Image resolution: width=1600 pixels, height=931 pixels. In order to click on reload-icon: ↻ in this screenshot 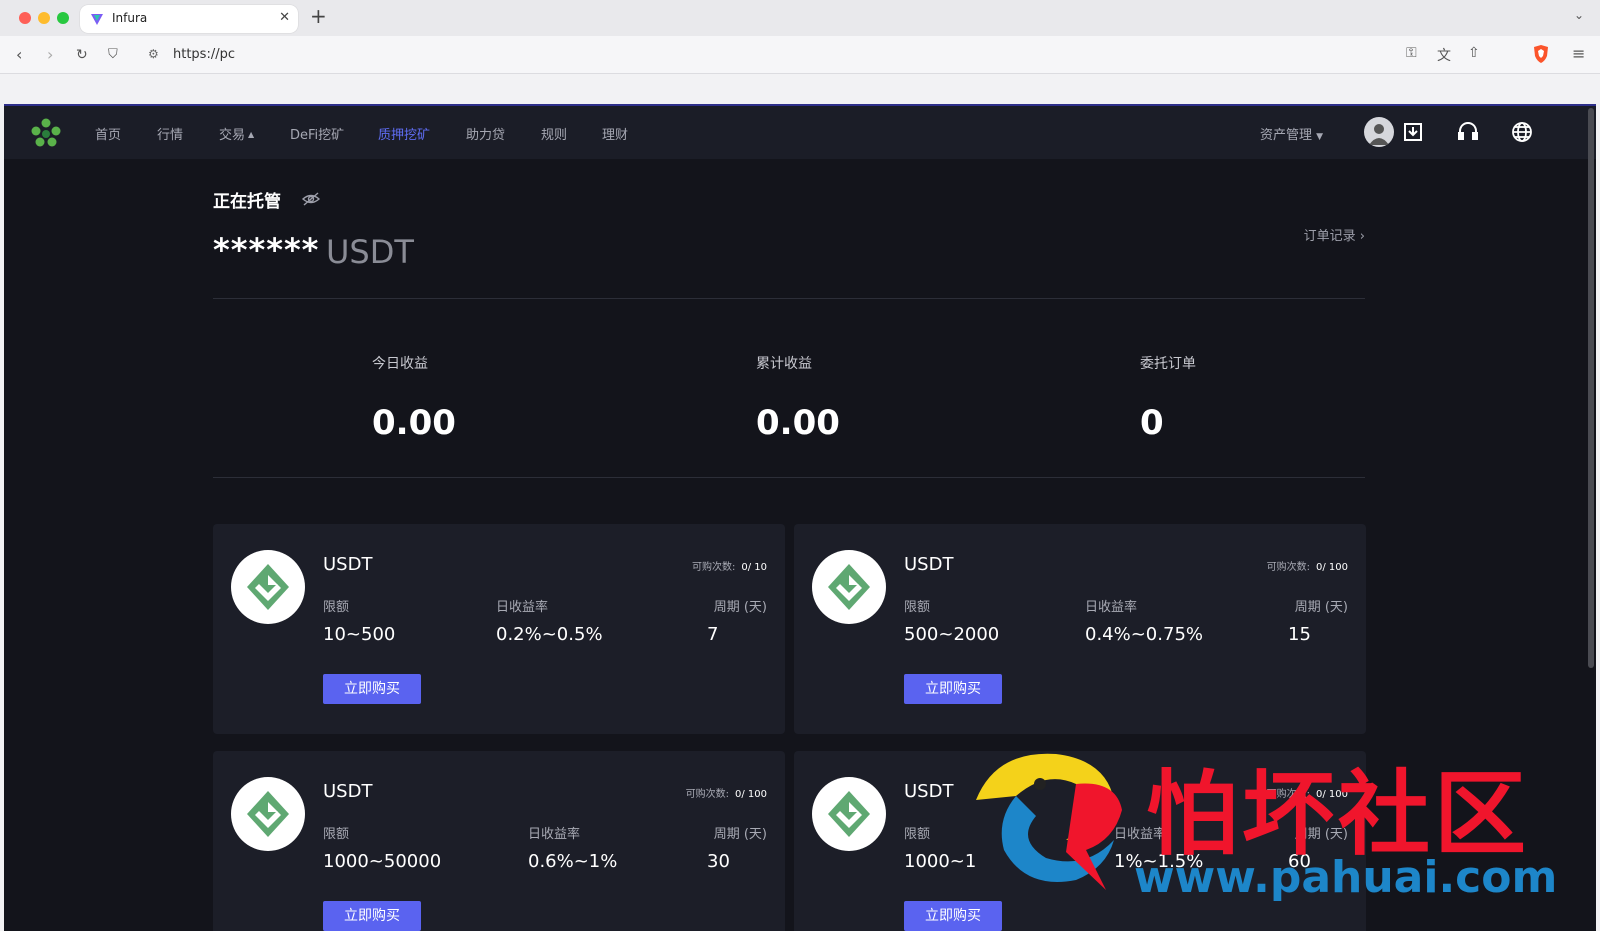, I will do `click(82, 55)`.